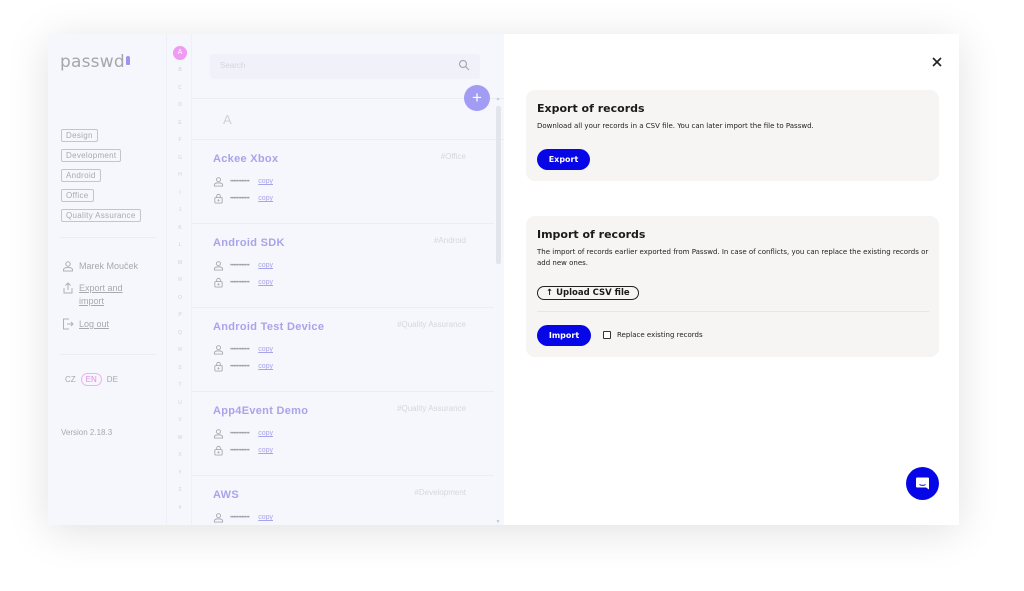 The image size is (1024, 591). I want to click on tag-quality-assurance: Quality Assurance, so click(101, 215).